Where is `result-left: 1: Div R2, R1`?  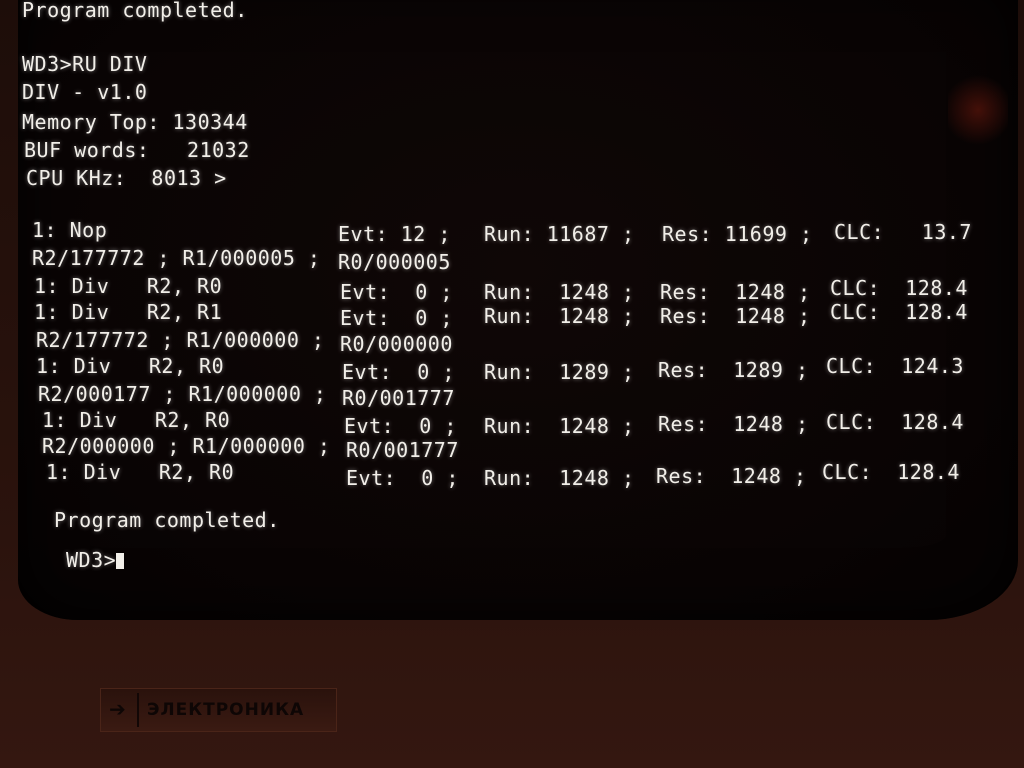
result-left: 1: Div R2, R1 is located at coordinates (128, 312).